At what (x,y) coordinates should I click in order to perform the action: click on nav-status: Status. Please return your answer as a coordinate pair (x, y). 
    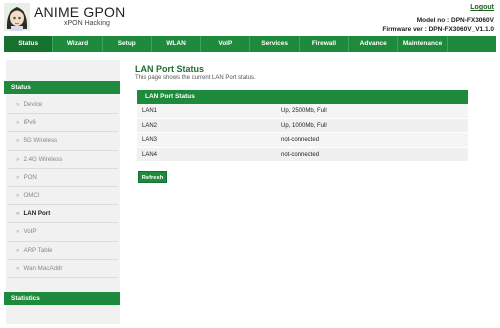
    Looking at the image, I should click on (29, 44).